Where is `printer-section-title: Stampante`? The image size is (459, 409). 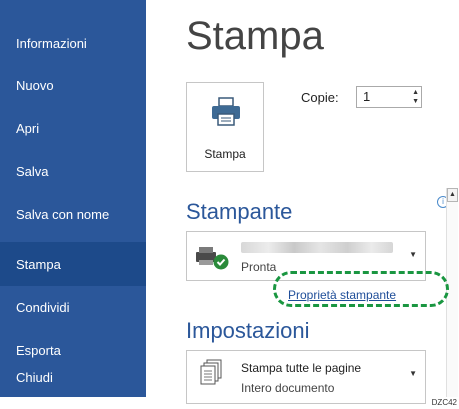 printer-section-title: Stampante is located at coordinates (239, 211).